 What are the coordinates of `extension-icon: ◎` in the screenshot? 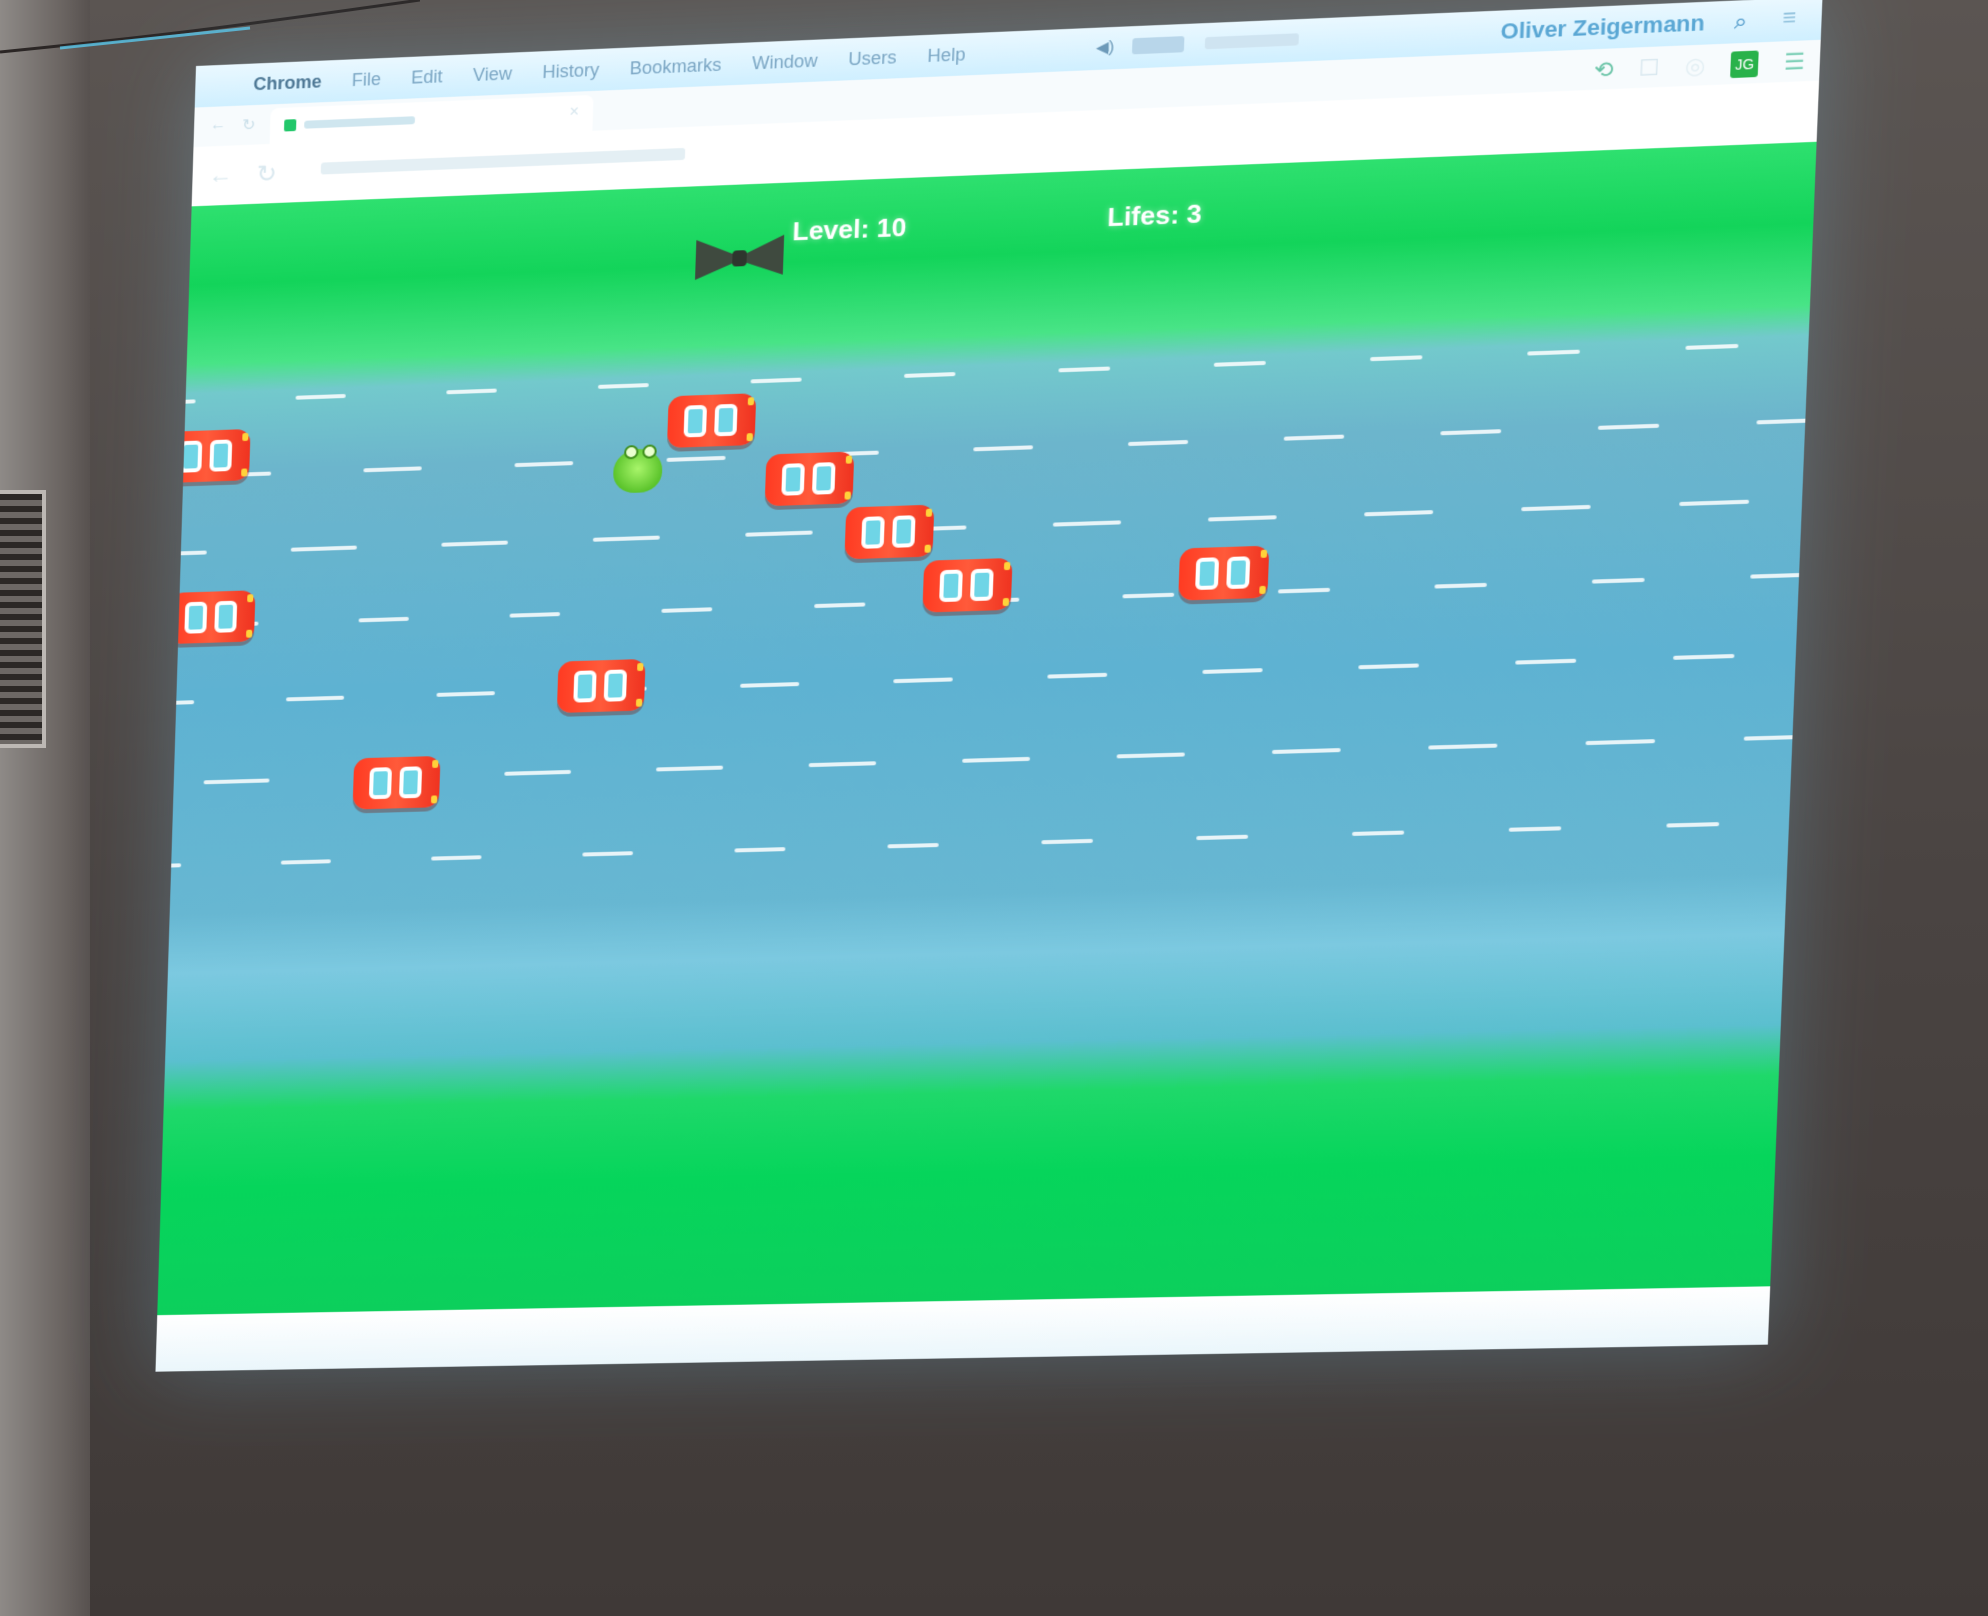 It's located at (1695, 66).